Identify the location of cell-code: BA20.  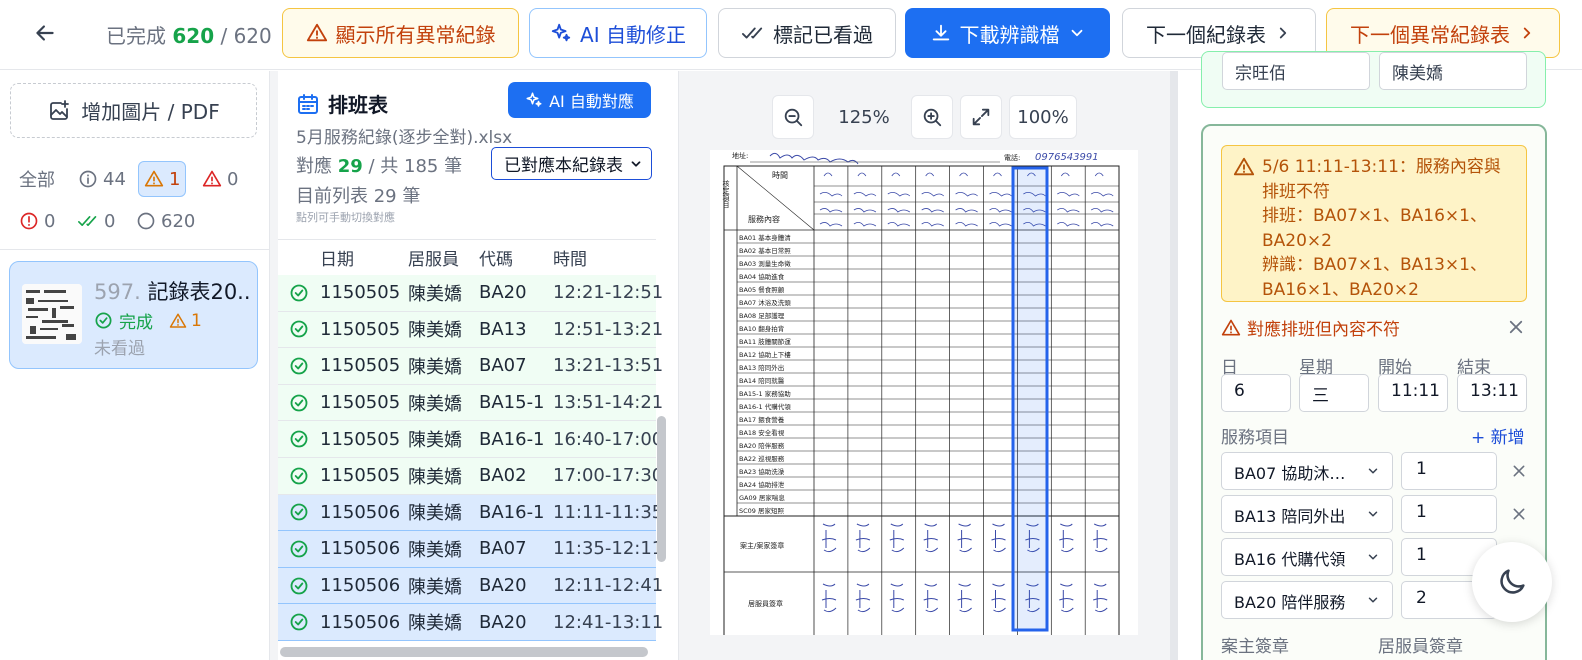
(503, 622).